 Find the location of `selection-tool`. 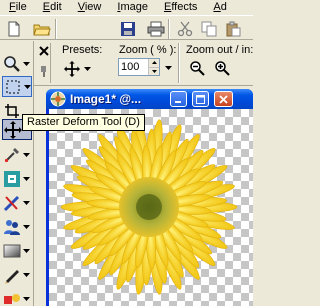

selection-tool is located at coordinates (17, 86).